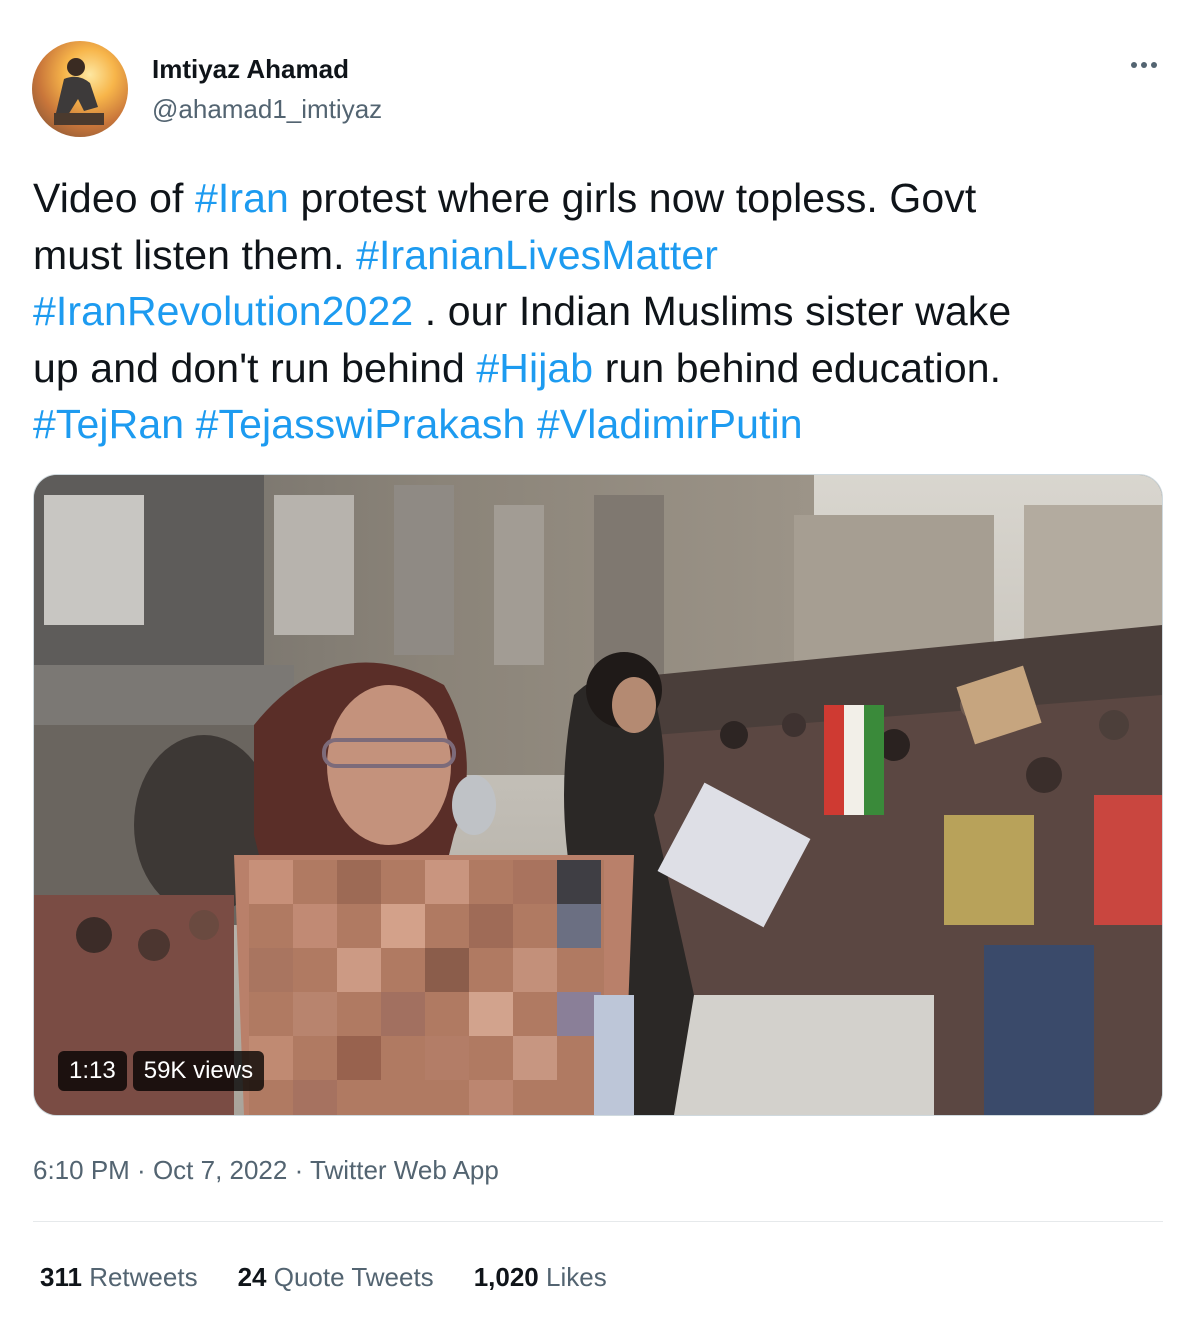 The image size is (1193, 1326). Describe the element at coordinates (353, 1277) in the screenshot. I see `quote-tweets-label: Quote Tweets` at that location.